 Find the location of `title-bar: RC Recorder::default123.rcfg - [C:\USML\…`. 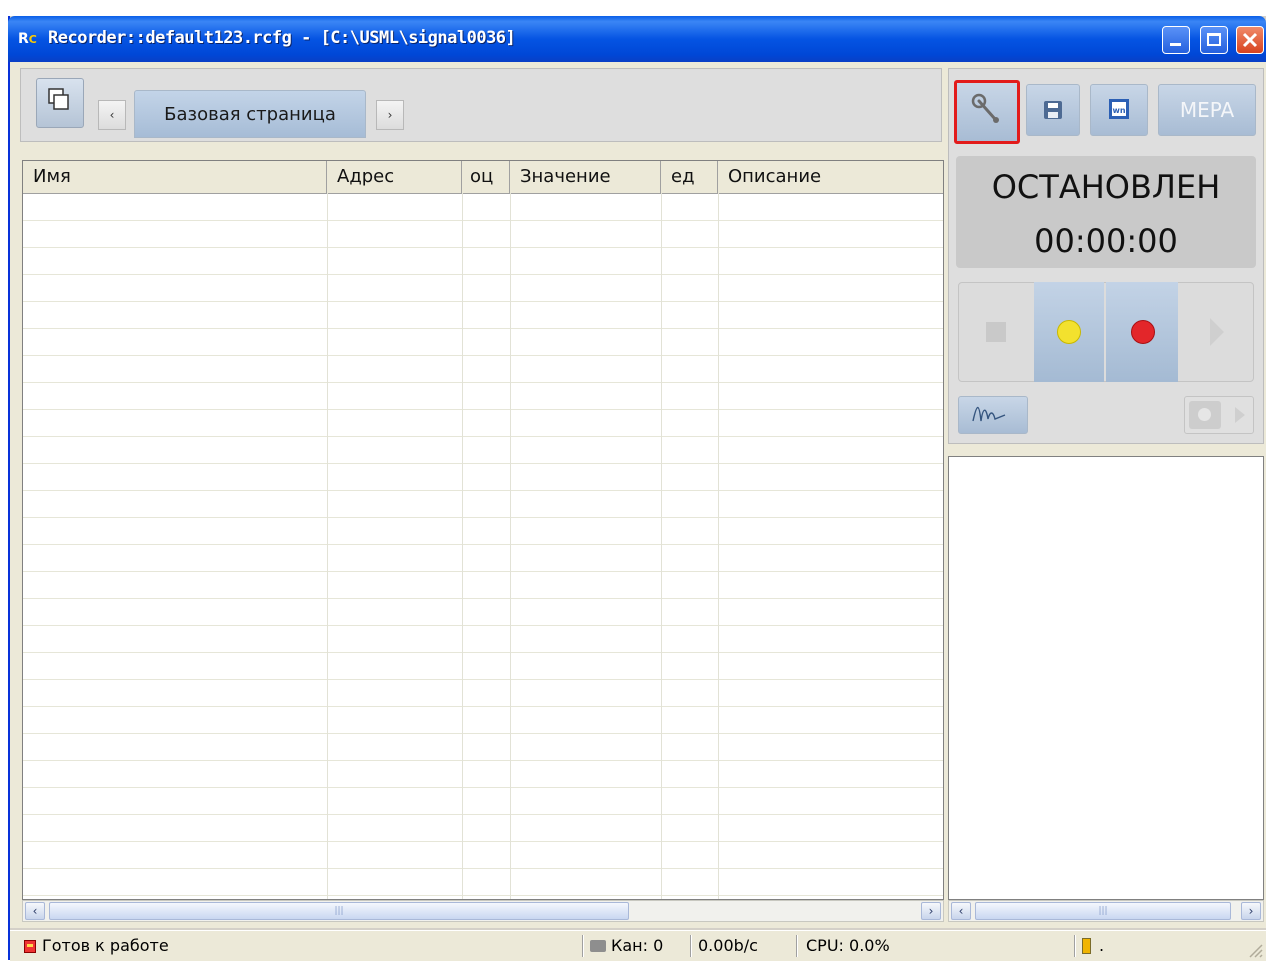

title-bar: RC Recorder::default123.rcfg - [C:\USML\… is located at coordinates (637, 39).